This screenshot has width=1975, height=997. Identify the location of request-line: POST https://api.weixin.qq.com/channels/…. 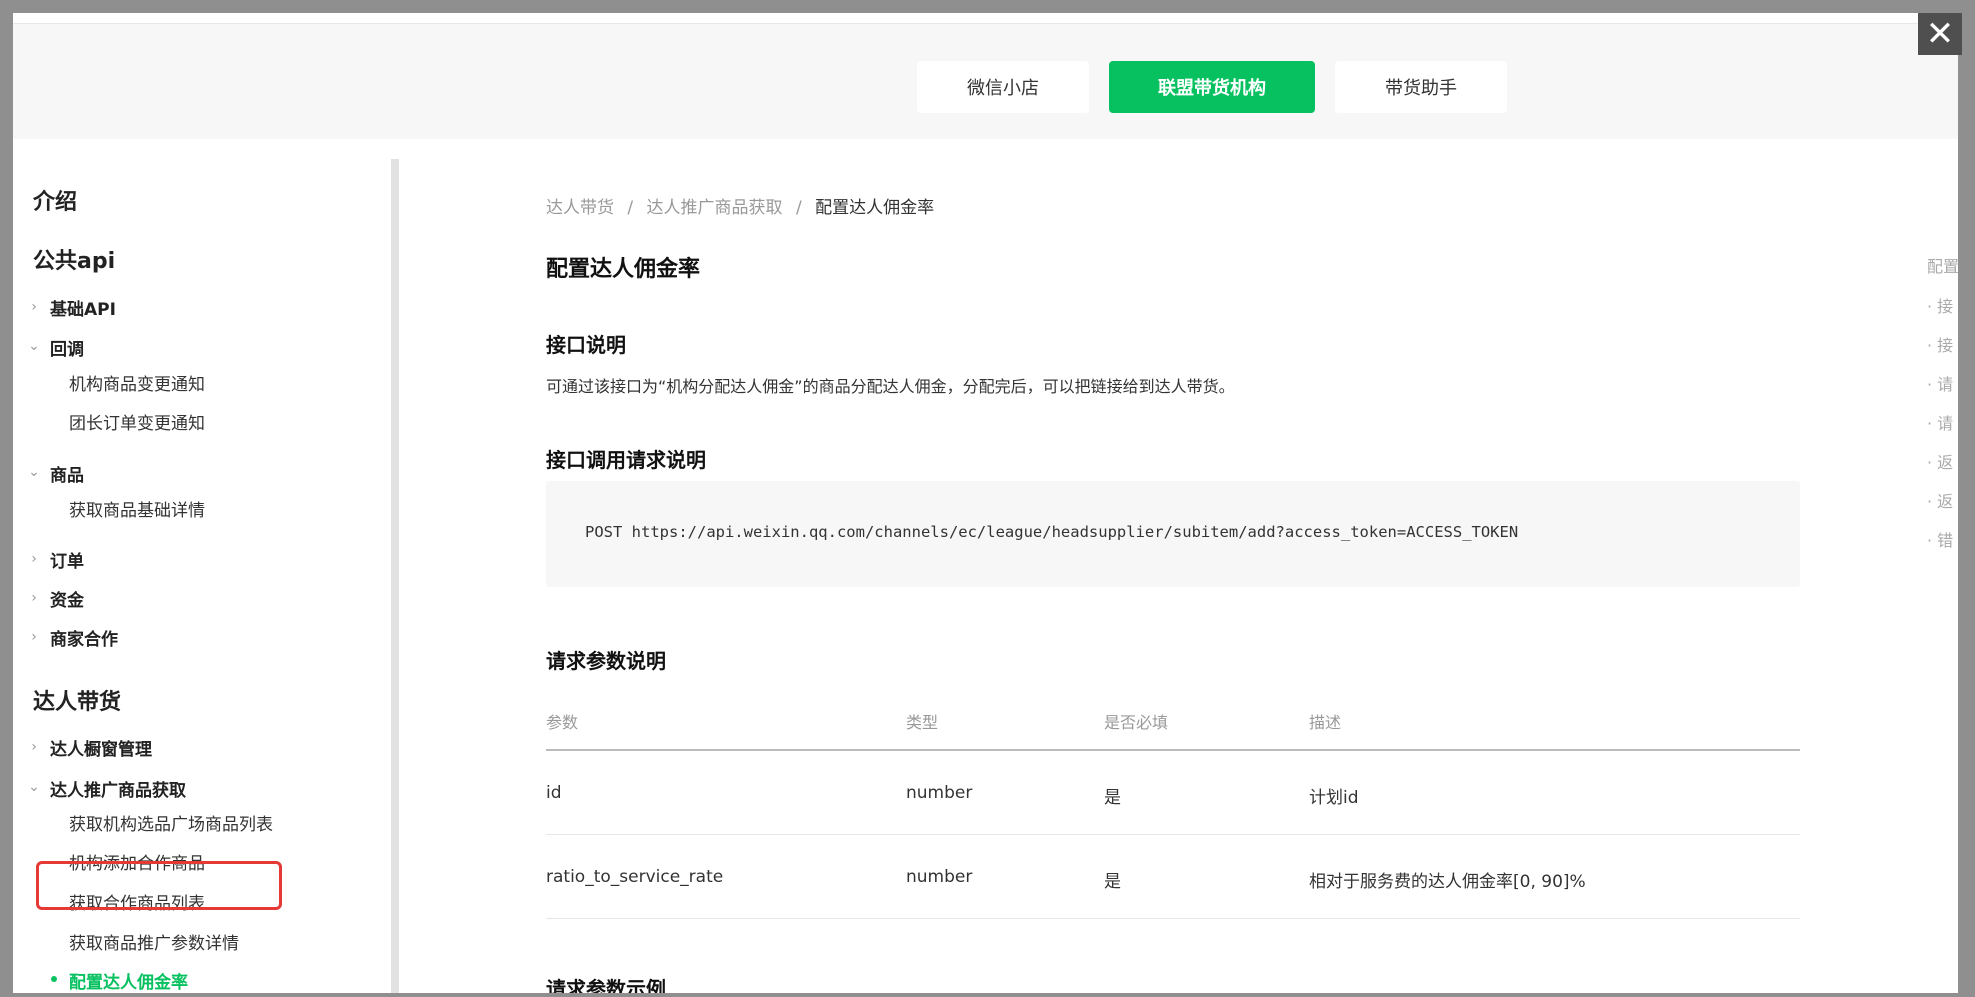
(1052, 532).